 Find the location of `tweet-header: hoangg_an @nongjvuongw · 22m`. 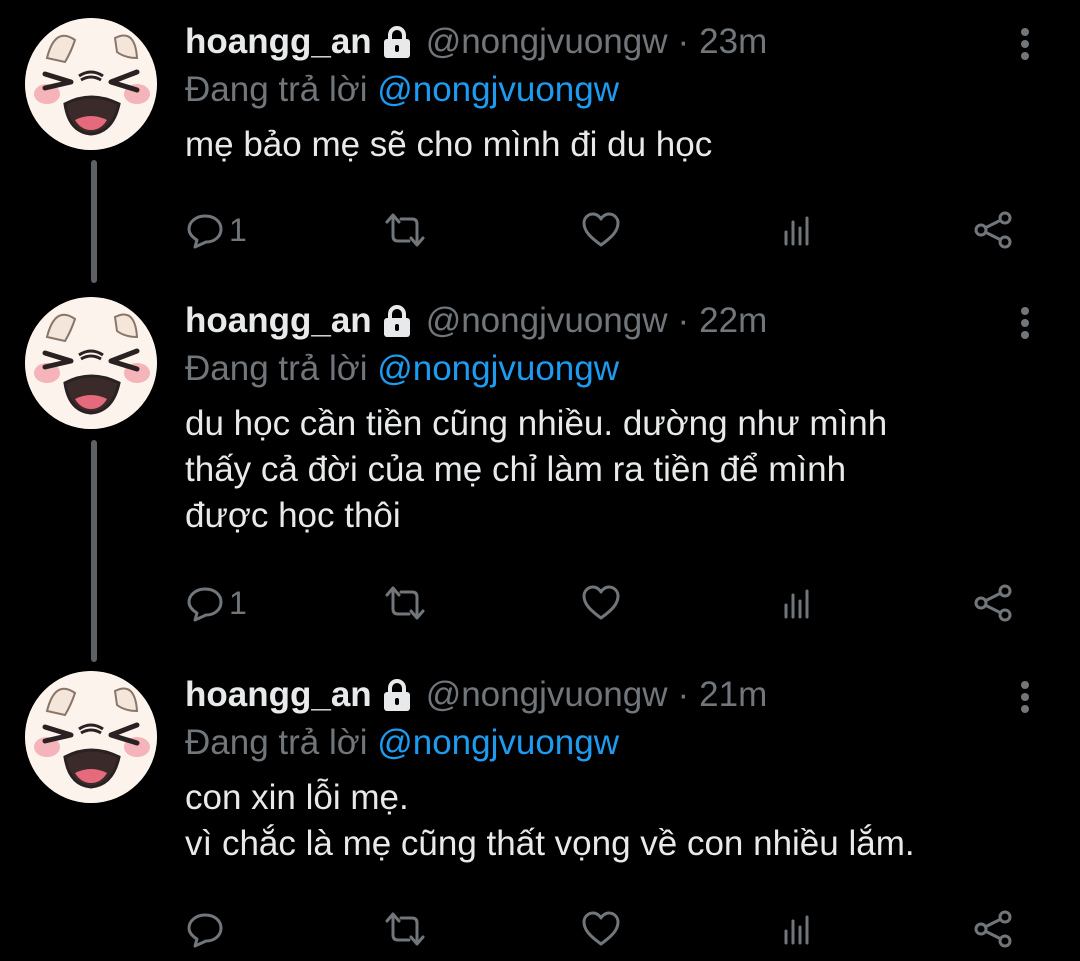

tweet-header: hoangg_an @nongjvuongw · 22m is located at coordinates (615, 321).